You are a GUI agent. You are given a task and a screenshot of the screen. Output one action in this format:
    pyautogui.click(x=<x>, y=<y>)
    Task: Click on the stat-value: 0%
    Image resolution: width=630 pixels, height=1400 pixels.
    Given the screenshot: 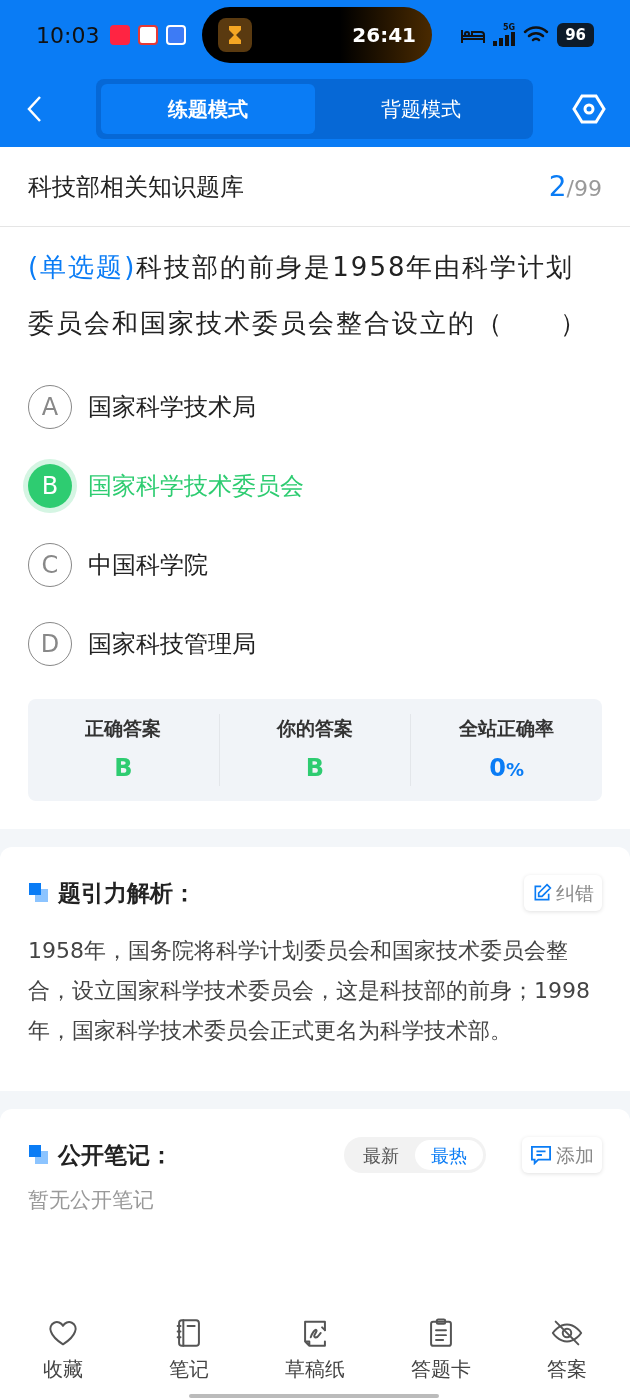 What is the action you would take?
    pyautogui.click(x=507, y=769)
    